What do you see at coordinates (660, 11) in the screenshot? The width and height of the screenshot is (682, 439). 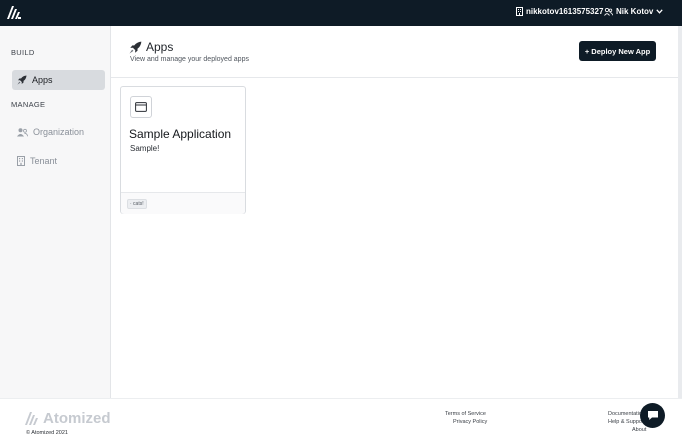 I see `chevron-down-icon` at bounding box center [660, 11].